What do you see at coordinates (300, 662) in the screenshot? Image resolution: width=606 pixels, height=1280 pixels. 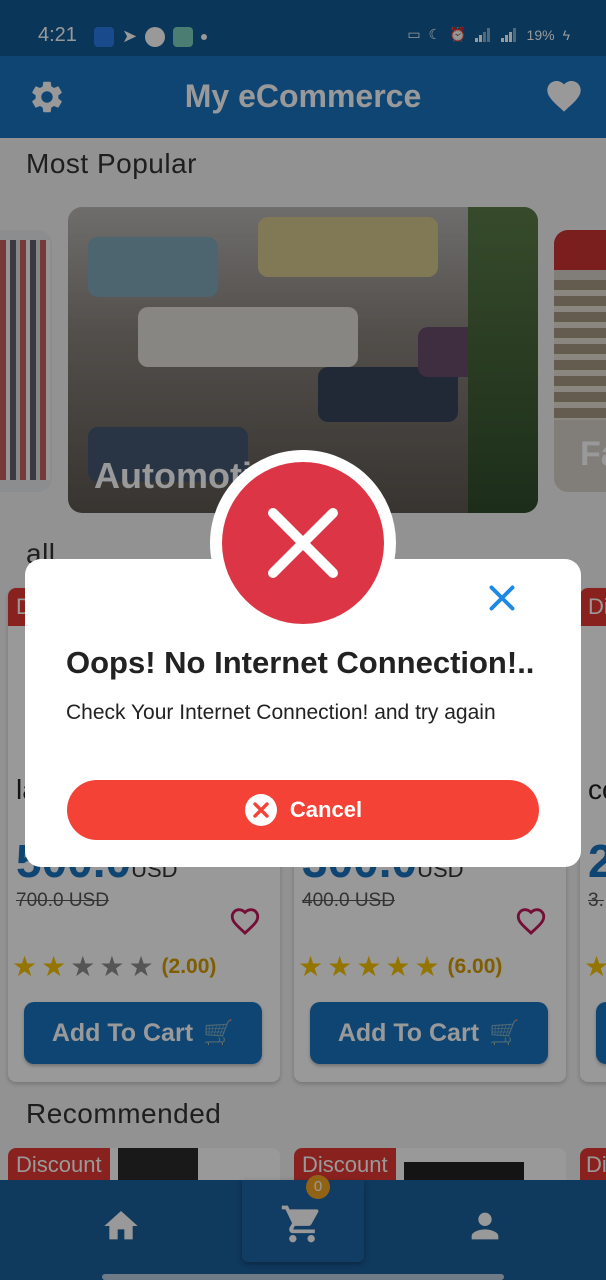 I see `dialog-title: Oops! No Internet Connection!..` at bounding box center [300, 662].